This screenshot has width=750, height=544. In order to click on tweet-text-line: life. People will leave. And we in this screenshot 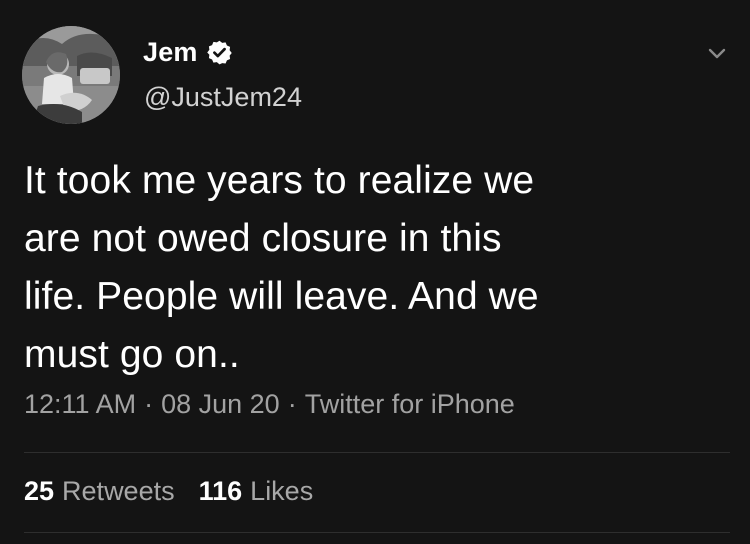, I will do `click(281, 296)`.